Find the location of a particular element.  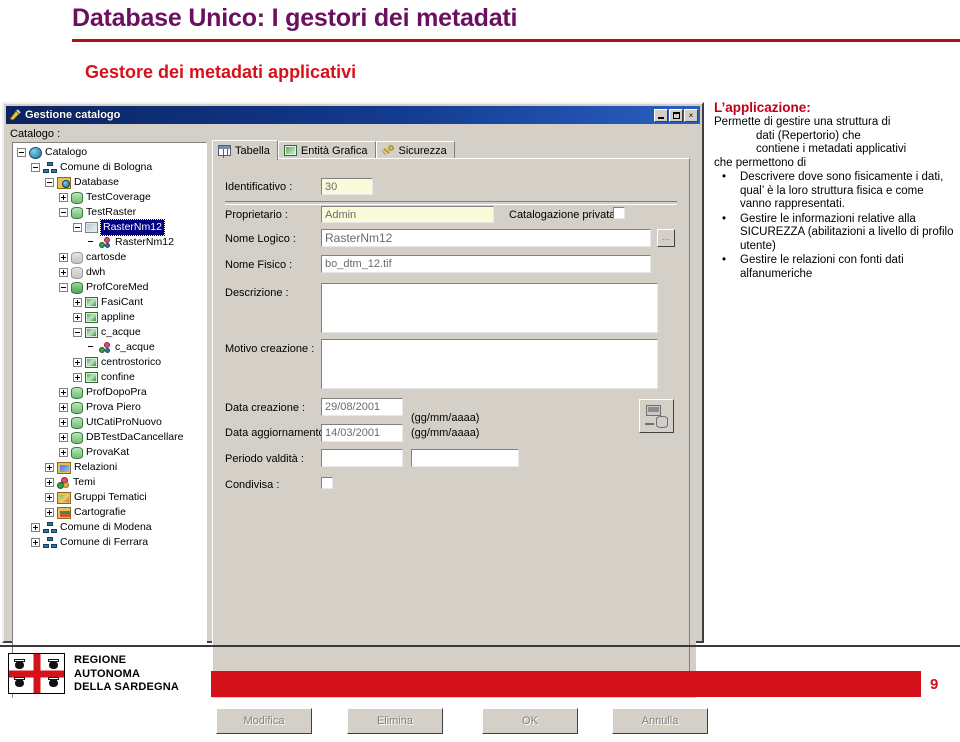

tree-item-cartografie: Cartografie is located at coordinates (109, 512).